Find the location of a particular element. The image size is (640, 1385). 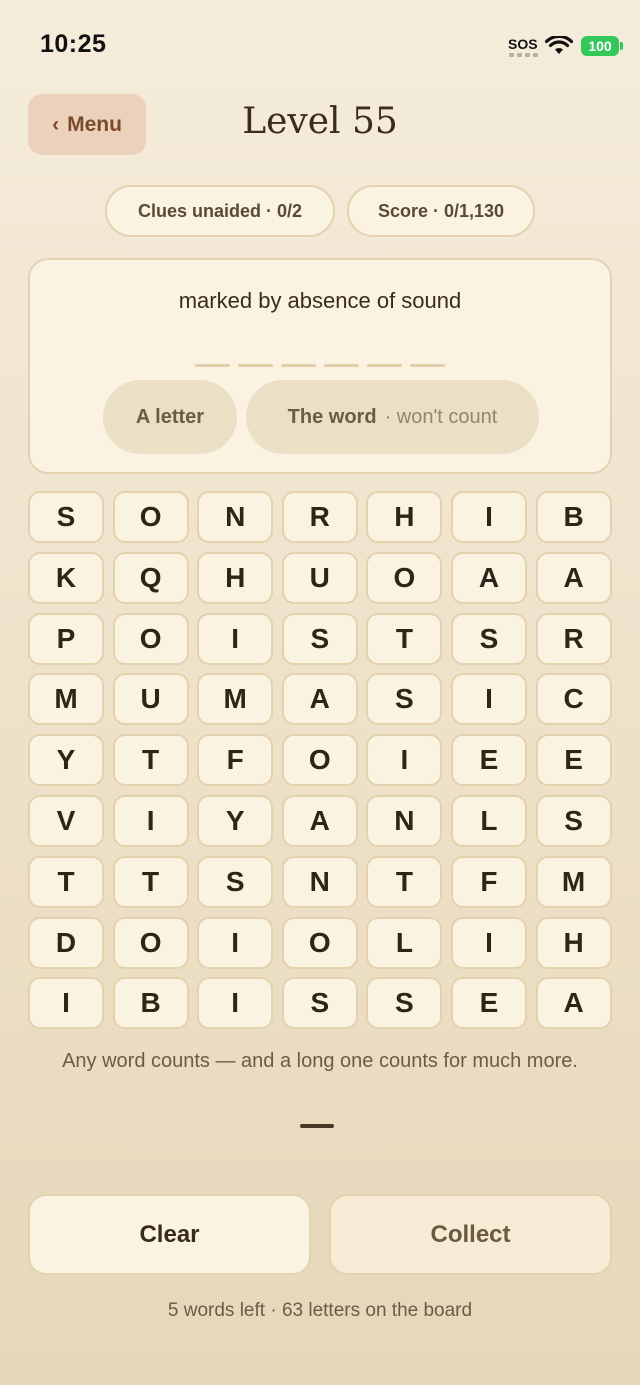

letter-tile: D is located at coordinates (66, 942).